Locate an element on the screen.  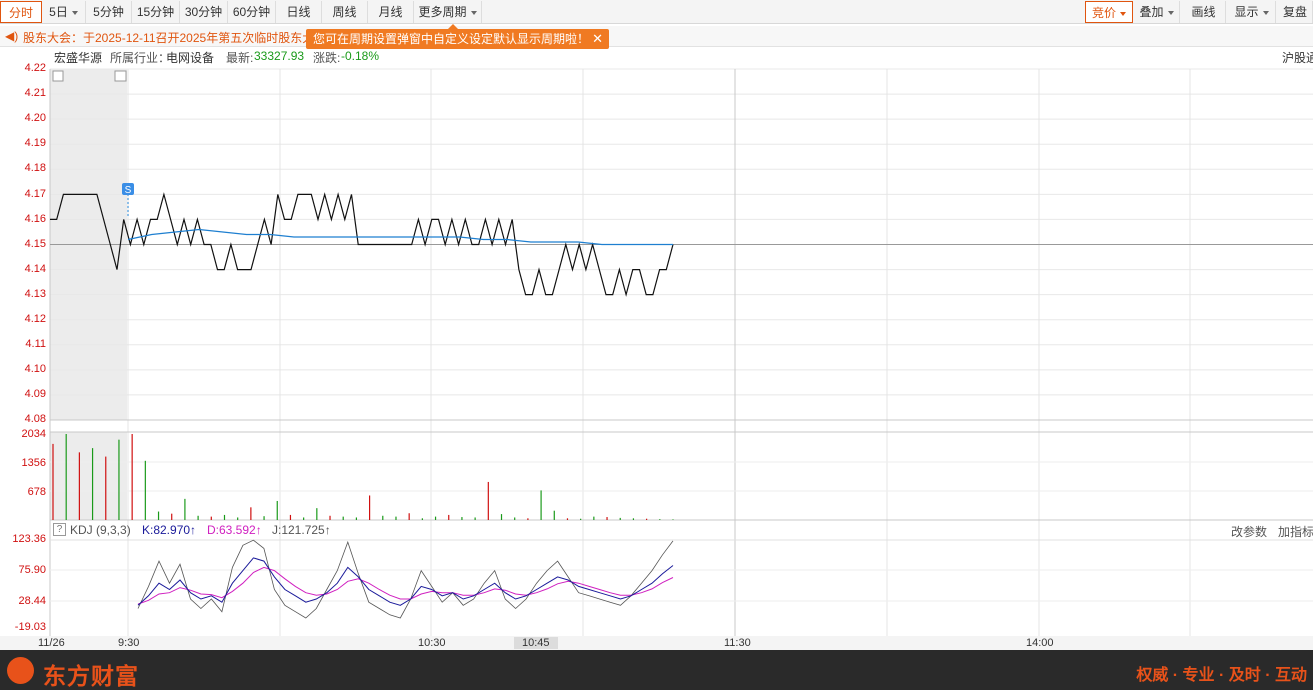
time-axis: 11/26 9:30 10:30 10:45 11:30 14:00 is located at coordinates (656, 643).